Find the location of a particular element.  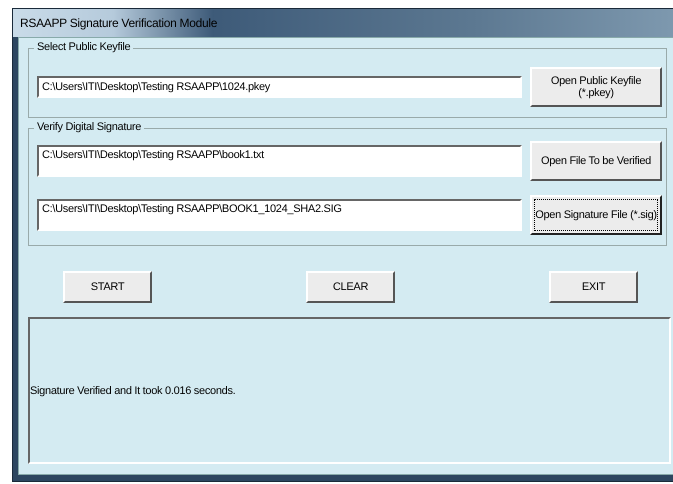

status-message: Signature Verified and It took 0.016 seconds. is located at coordinates (133, 390).